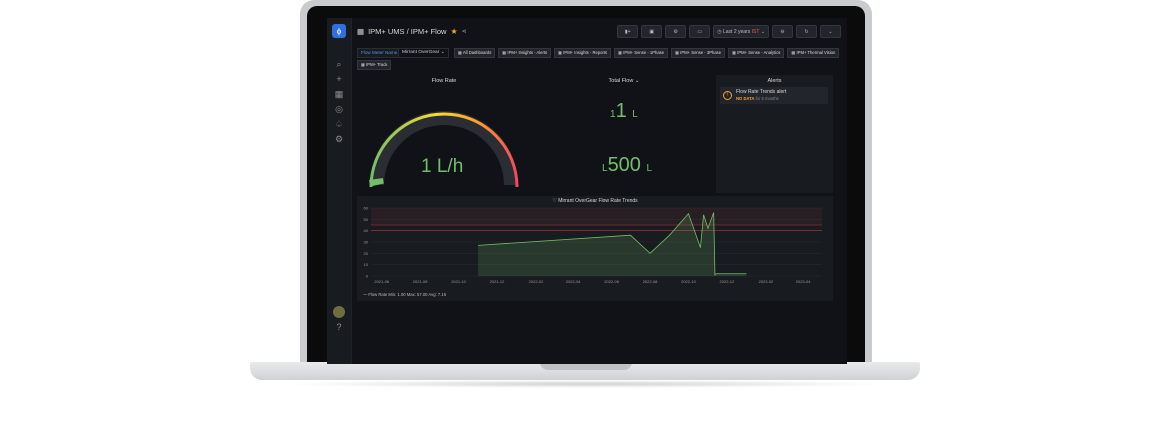 Image resolution: width=1172 pixels, height=447 pixels. What do you see at coordinates (803, 281) in the screenshot?
I see `x-tick-label: 2023-04` at bounding box center [803, 281].